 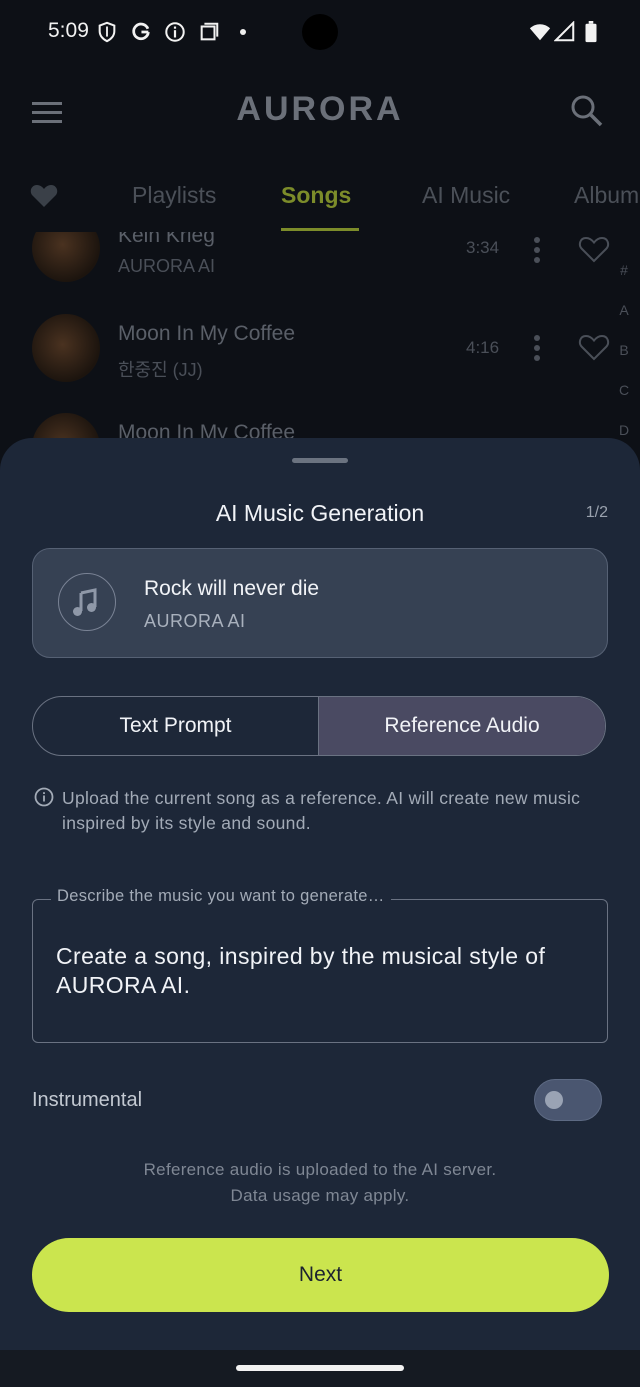 What do you see at coordinates (320, 229) in the screenshot?
I see `tab-indicator` at bounding box center [320, 229].